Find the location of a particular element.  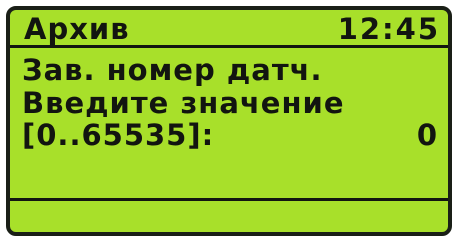

screen-title: Архив is located at coordinates (77, 29).